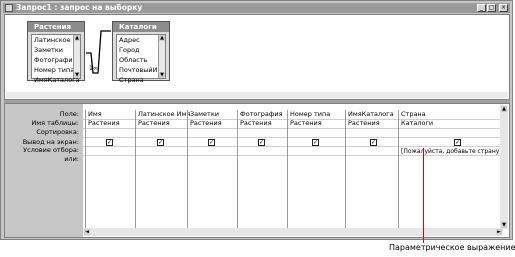  I want to click on maximize-button: □, so click(491, 8).